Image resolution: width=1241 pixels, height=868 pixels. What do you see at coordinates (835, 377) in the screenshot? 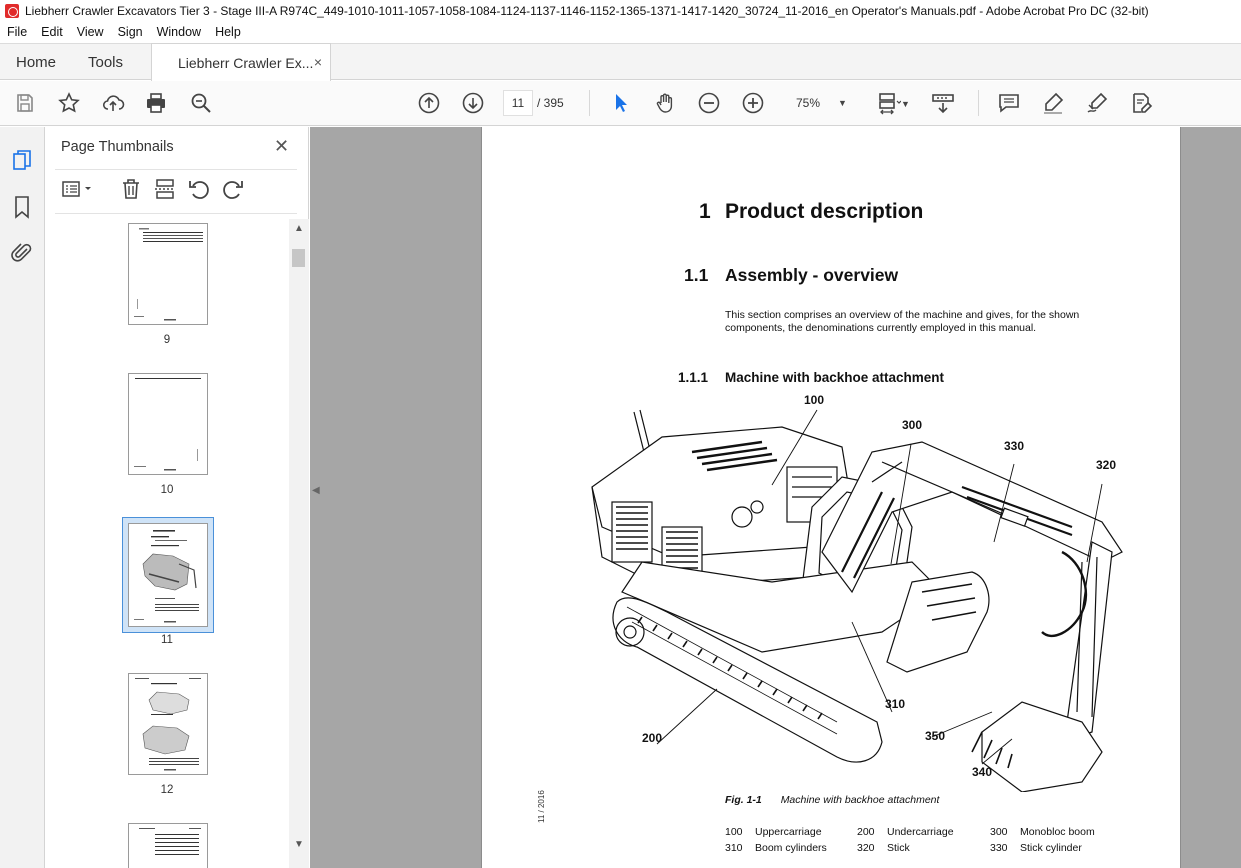
I see `heading-3-text: Machine with backhoe attachment` at bounding box center [835, 377].